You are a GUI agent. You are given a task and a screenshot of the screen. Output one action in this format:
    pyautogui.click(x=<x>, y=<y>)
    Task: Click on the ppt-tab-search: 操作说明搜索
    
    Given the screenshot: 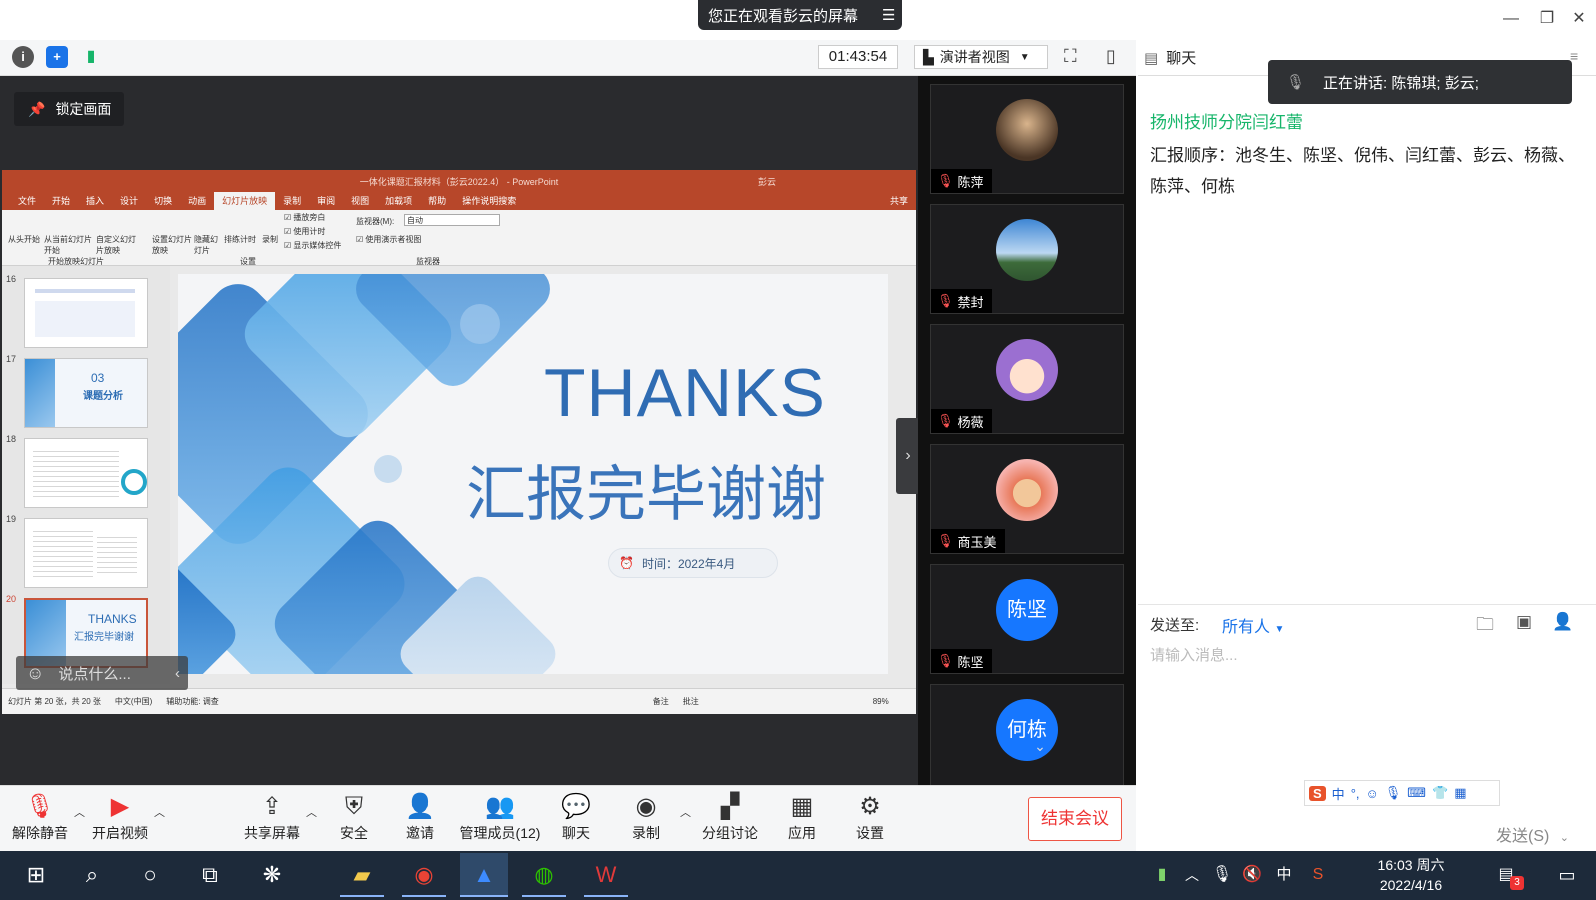 What is the action you would take?
    pyautogui.click(x=489, y=201)
    